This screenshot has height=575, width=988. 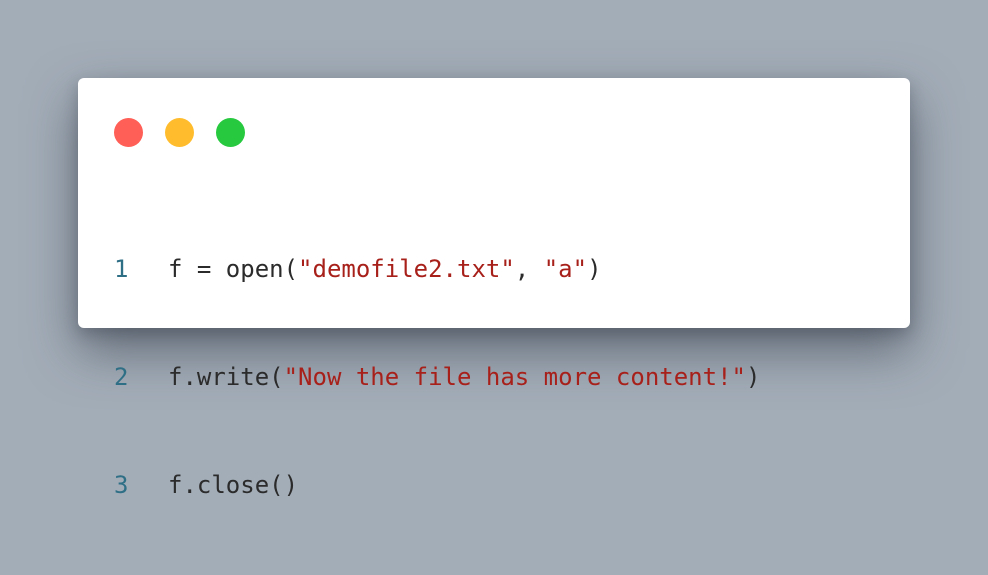 What do you see at coordinates (514, 377) in the screenshot?
I see `string-token: "Now the file has more content!"` at bounding box center [514, 377].